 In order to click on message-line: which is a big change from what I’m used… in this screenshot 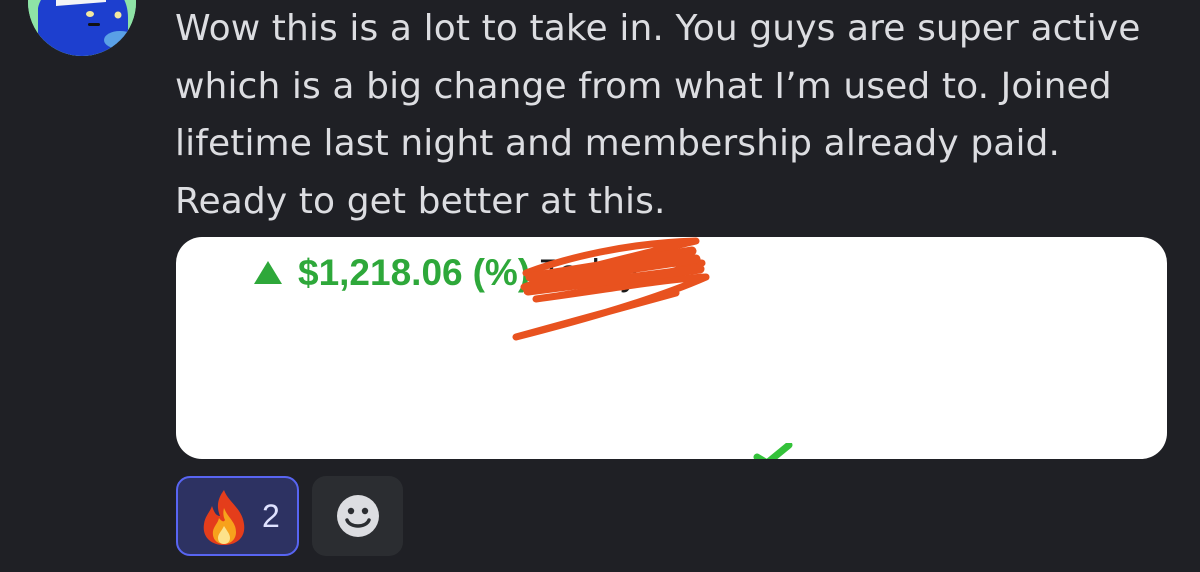, I will do `click(643, 86)`.